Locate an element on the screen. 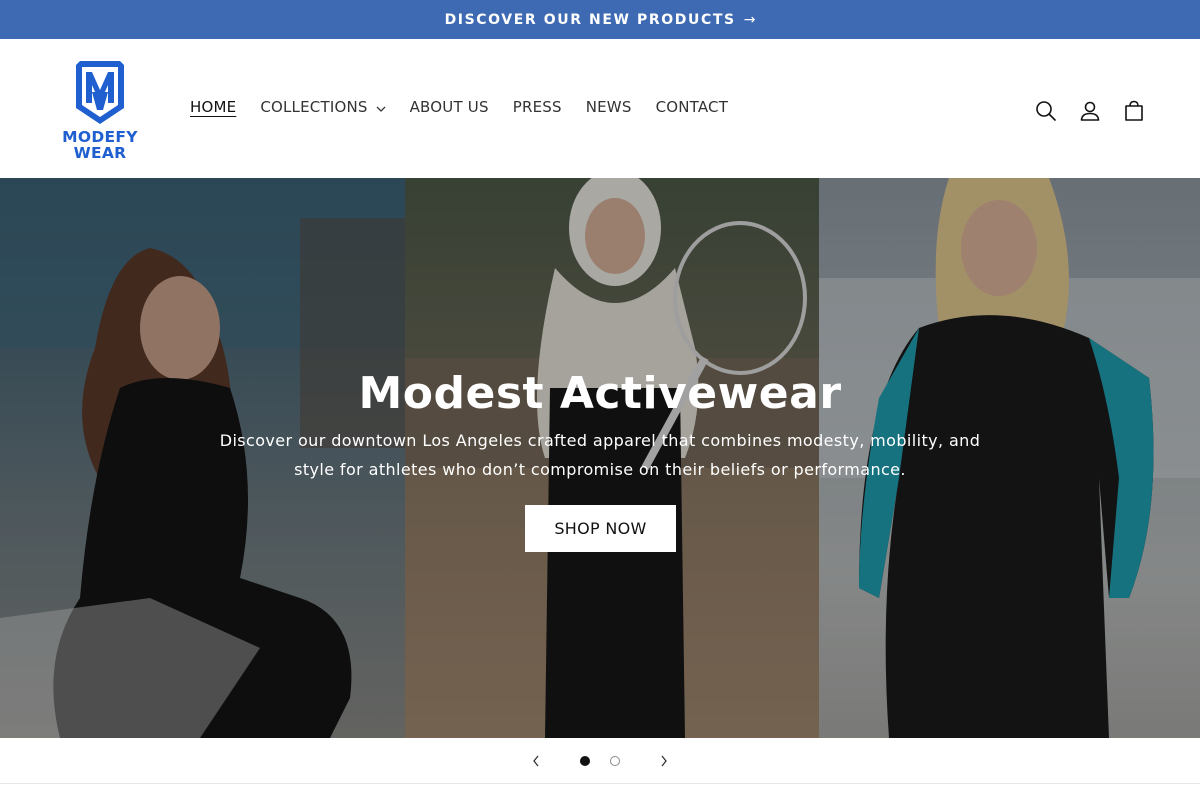 This screenshot has width=1200, height=800. slide-previous-button is located at coordinates (536, 761).